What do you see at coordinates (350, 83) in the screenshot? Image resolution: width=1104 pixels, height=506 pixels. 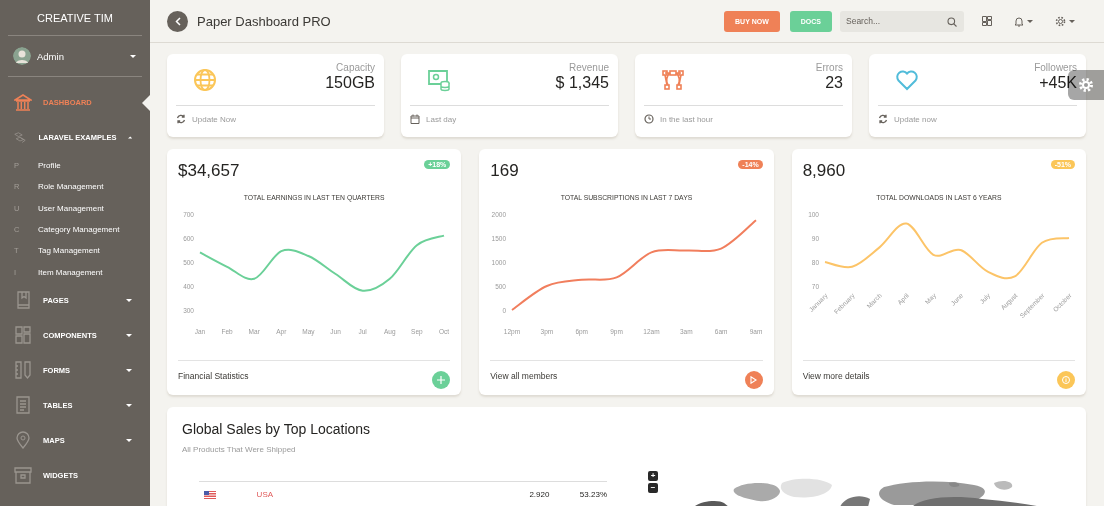 I see `stat-value: 150GB` at bounding box center [350, 83].